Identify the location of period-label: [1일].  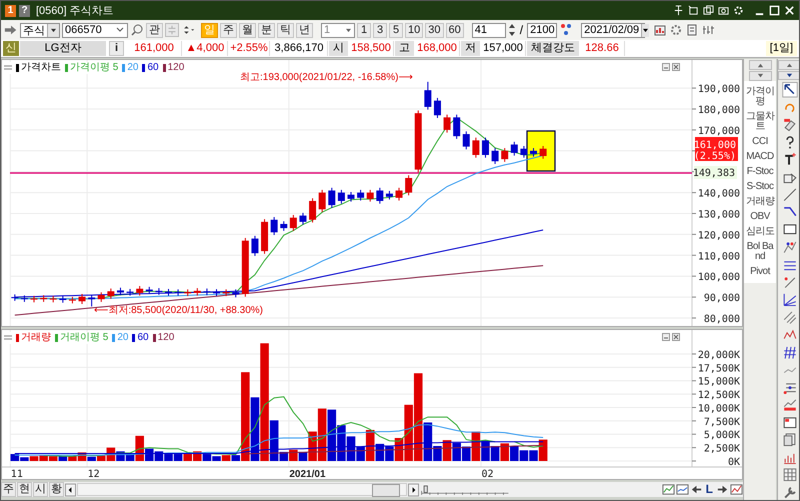
(781, 48).